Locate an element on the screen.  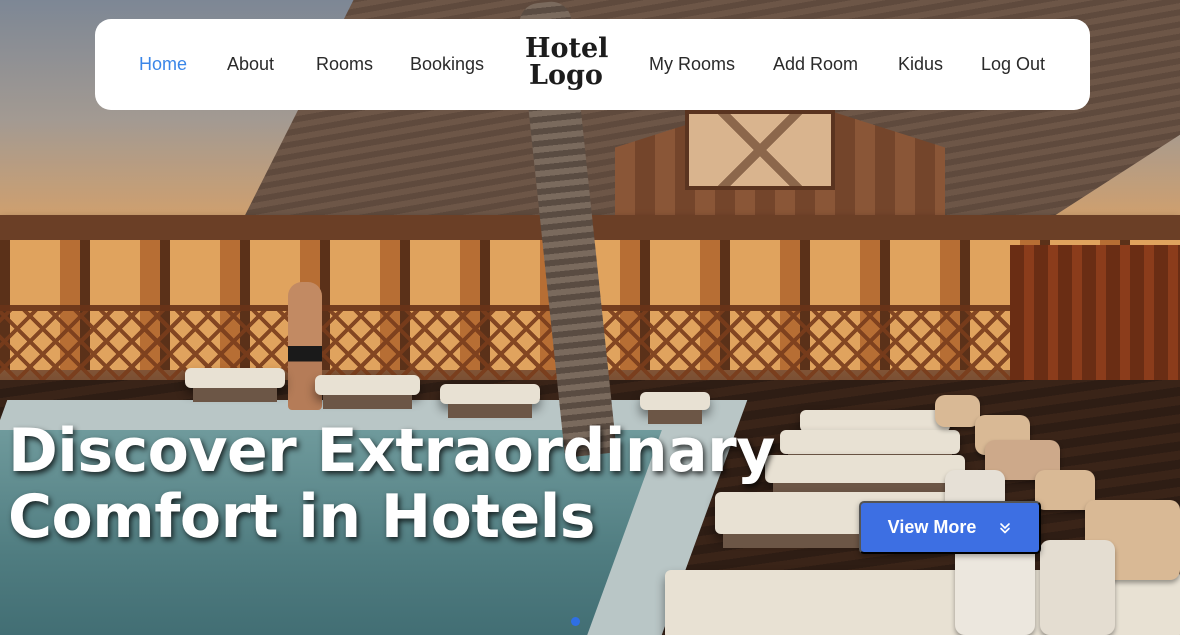
headline-line-2: Comfort in Hotels is located at coordinates (302, 517).